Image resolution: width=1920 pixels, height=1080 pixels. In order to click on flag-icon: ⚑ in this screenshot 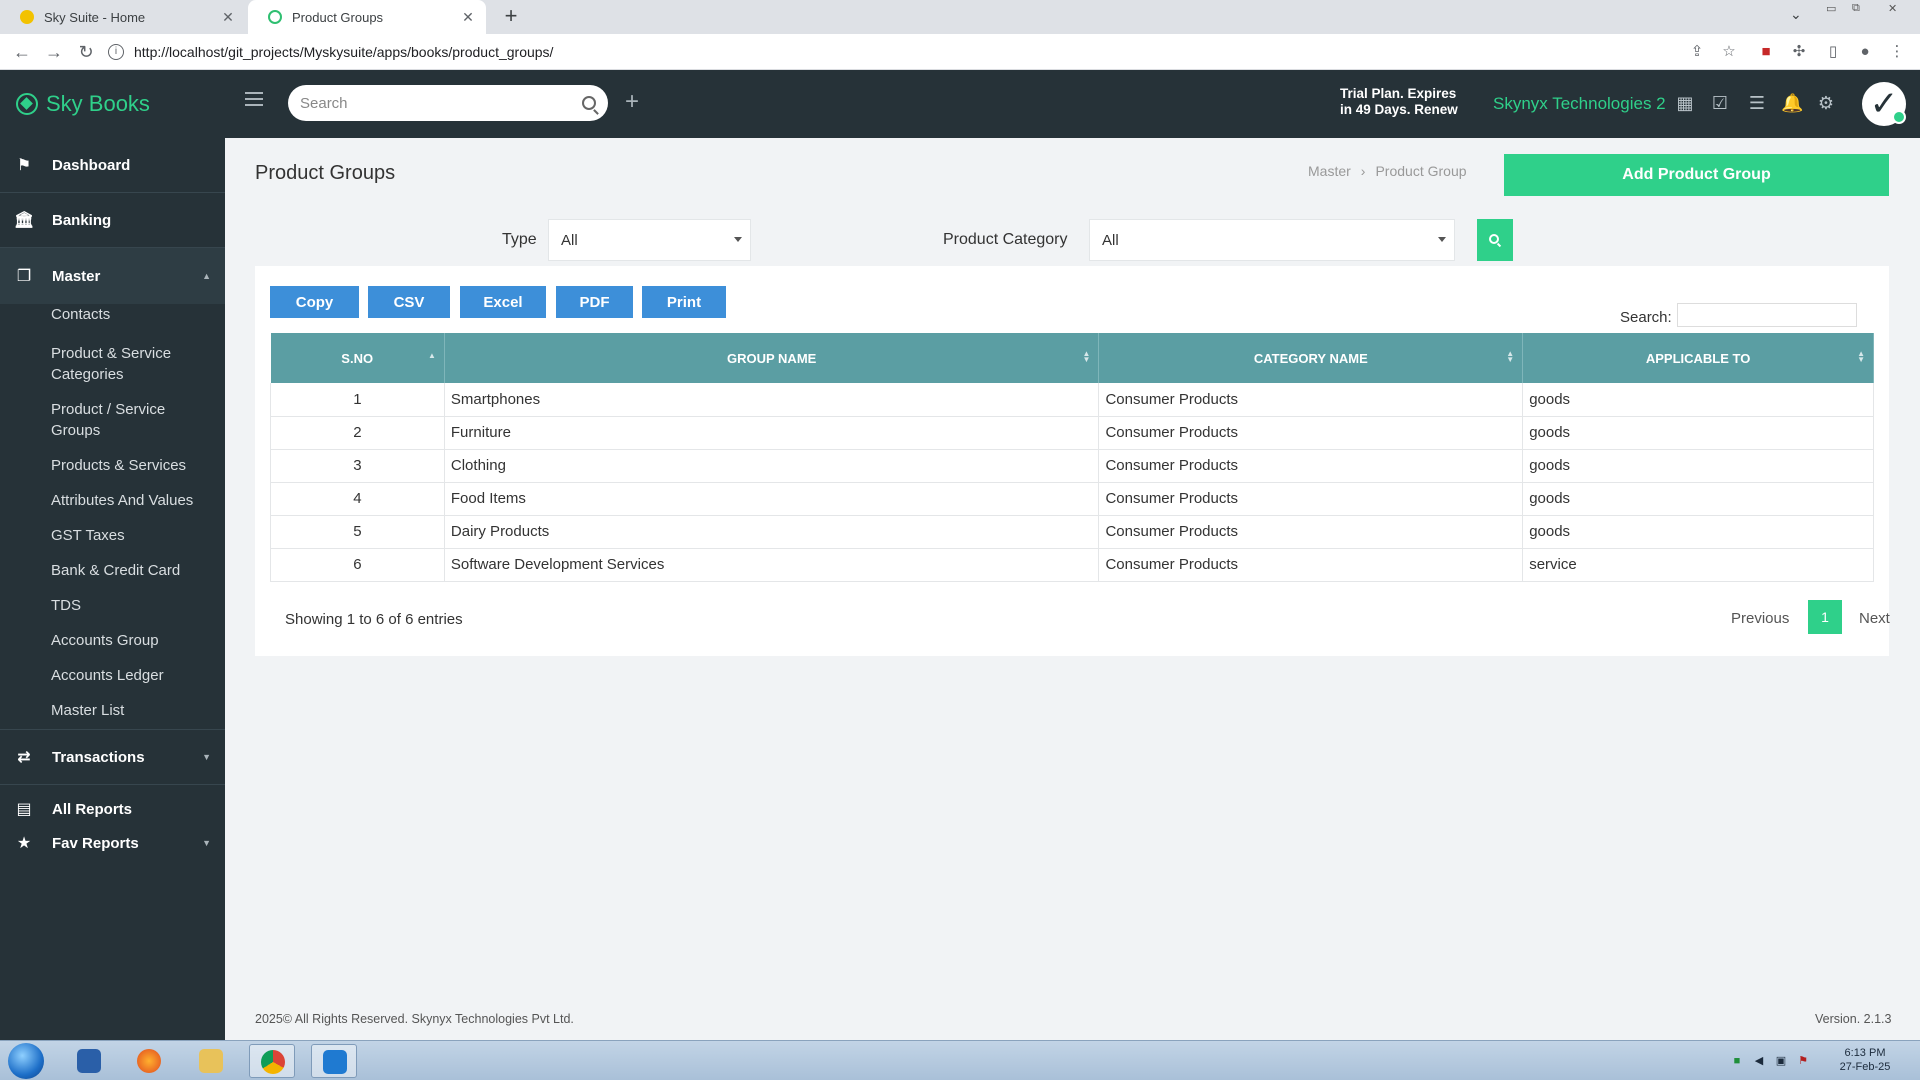, I will do `click(24, 165)`.